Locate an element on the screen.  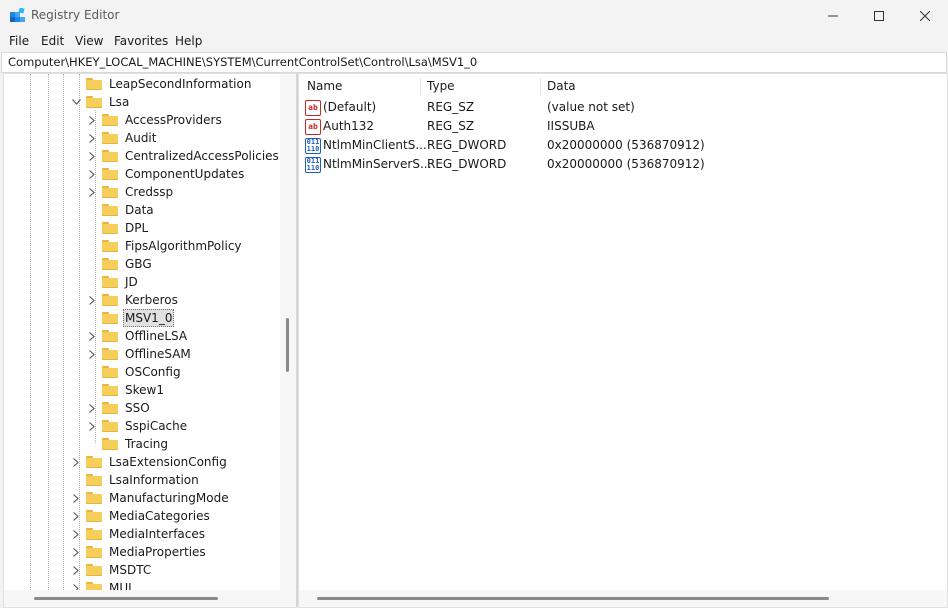
tree-item-label: Lsa is located at coordinates (119, 102).